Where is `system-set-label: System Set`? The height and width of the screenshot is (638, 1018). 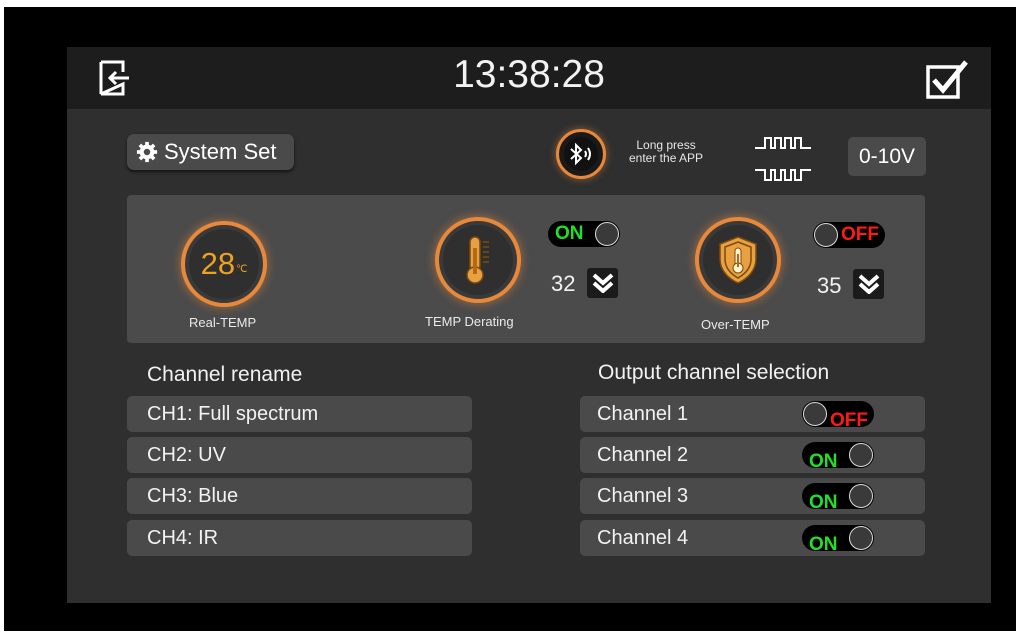 system-set-label: System Set is located at coordinates (220, 151).